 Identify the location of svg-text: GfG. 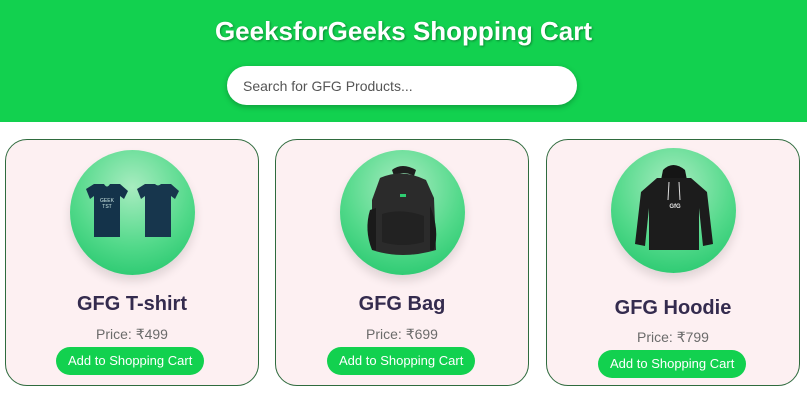
(675, 207).